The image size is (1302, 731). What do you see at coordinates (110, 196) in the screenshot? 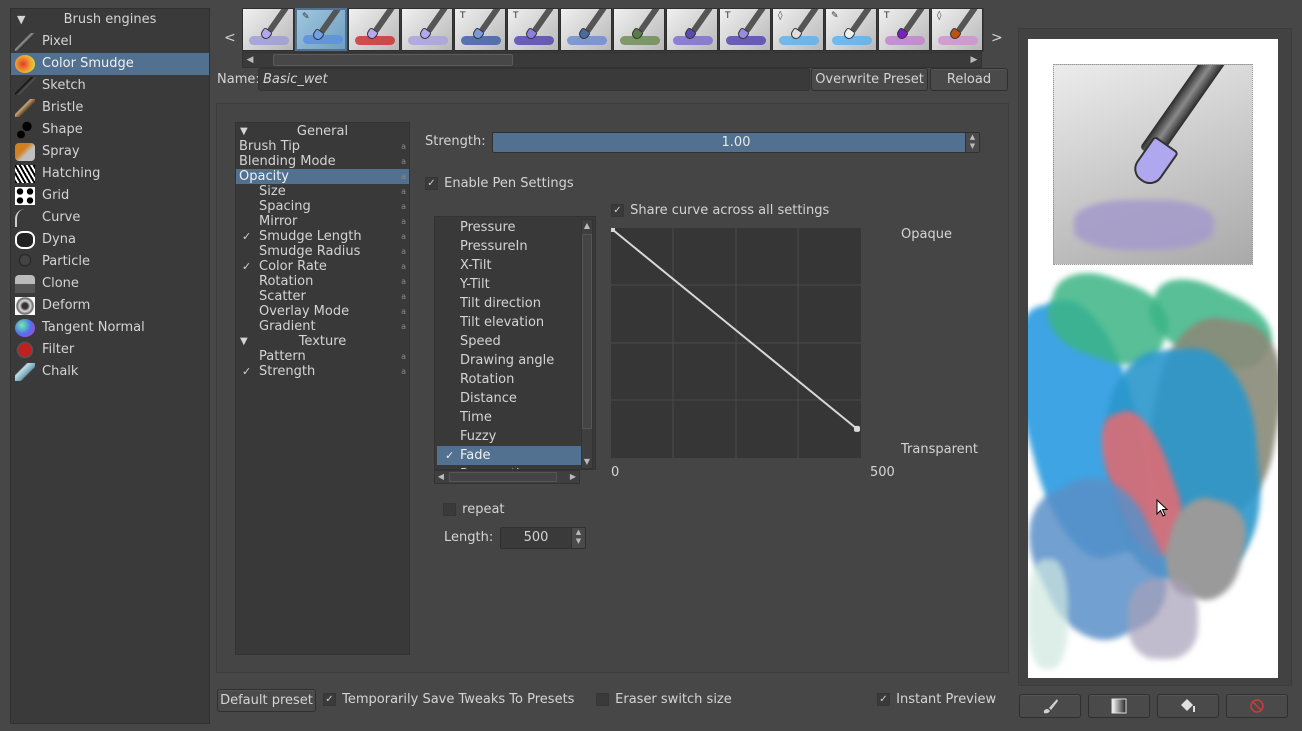
I see `engine-item-grid: Grid` at bounding box center [110, 196].